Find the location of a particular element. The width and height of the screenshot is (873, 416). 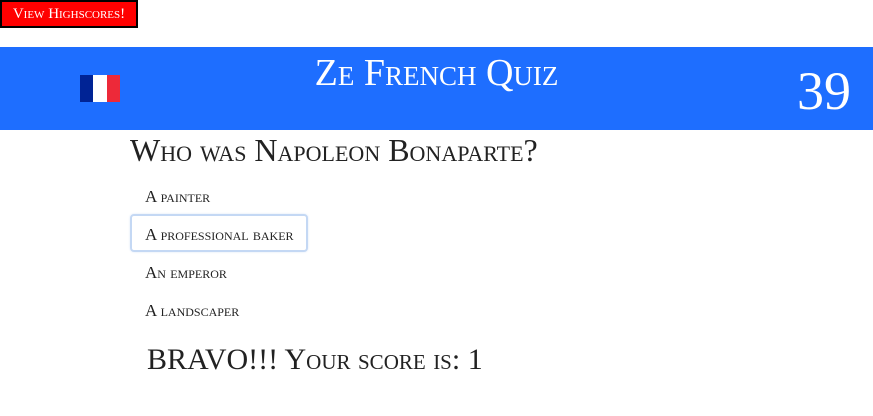

answer-option-emperor: An emperor is located at coordinates (185, 271).